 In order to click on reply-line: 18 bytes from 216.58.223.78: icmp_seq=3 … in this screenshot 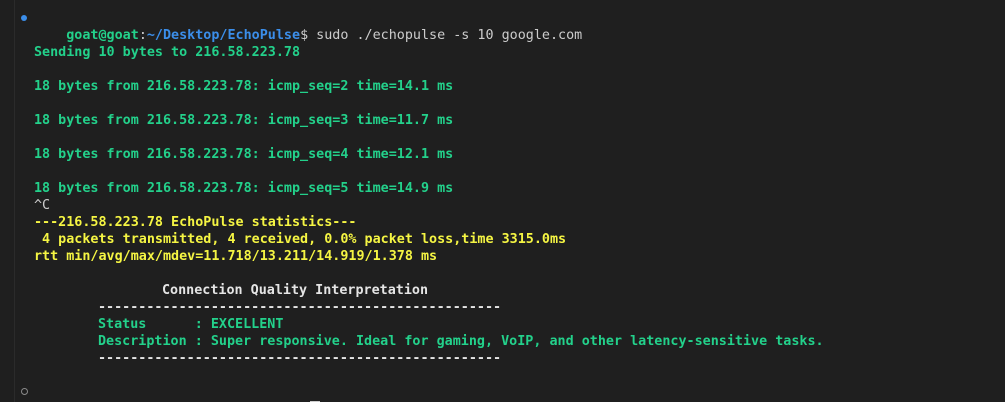, I will do `click(244, 120)`.